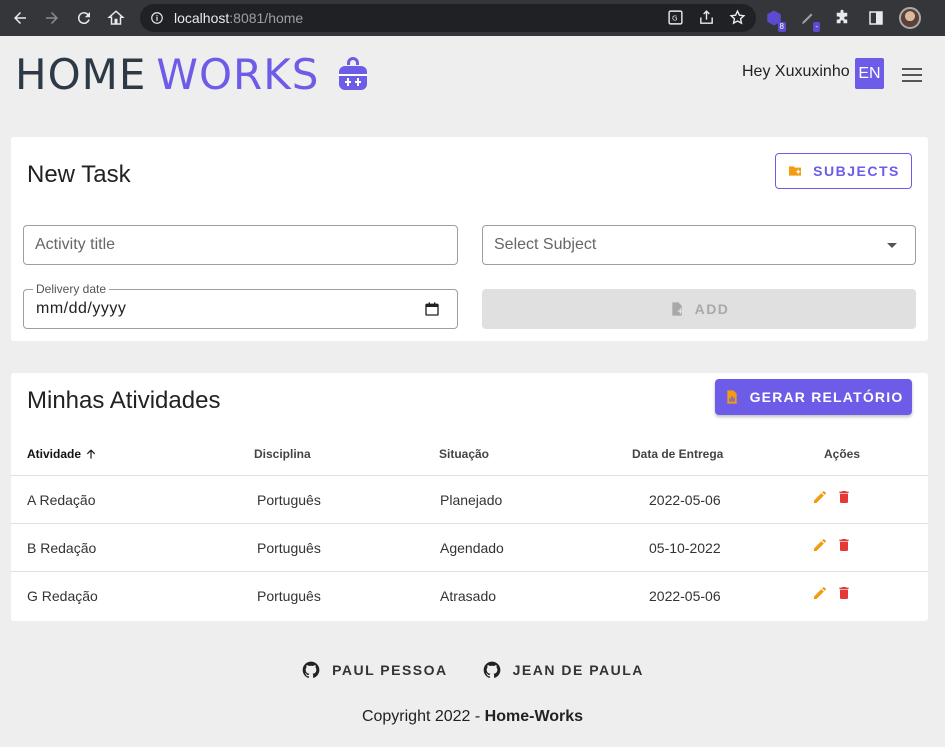  I want to click on url-text: localhost:8081/home, so click(239, 18).